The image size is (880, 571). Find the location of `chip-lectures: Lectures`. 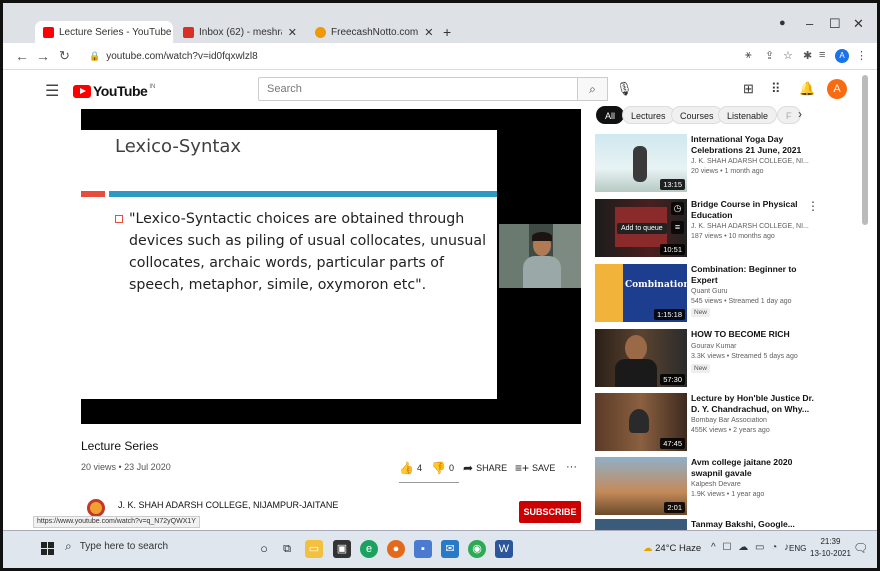

chip-lectures: Lectures is located at coordinates (648, 115).